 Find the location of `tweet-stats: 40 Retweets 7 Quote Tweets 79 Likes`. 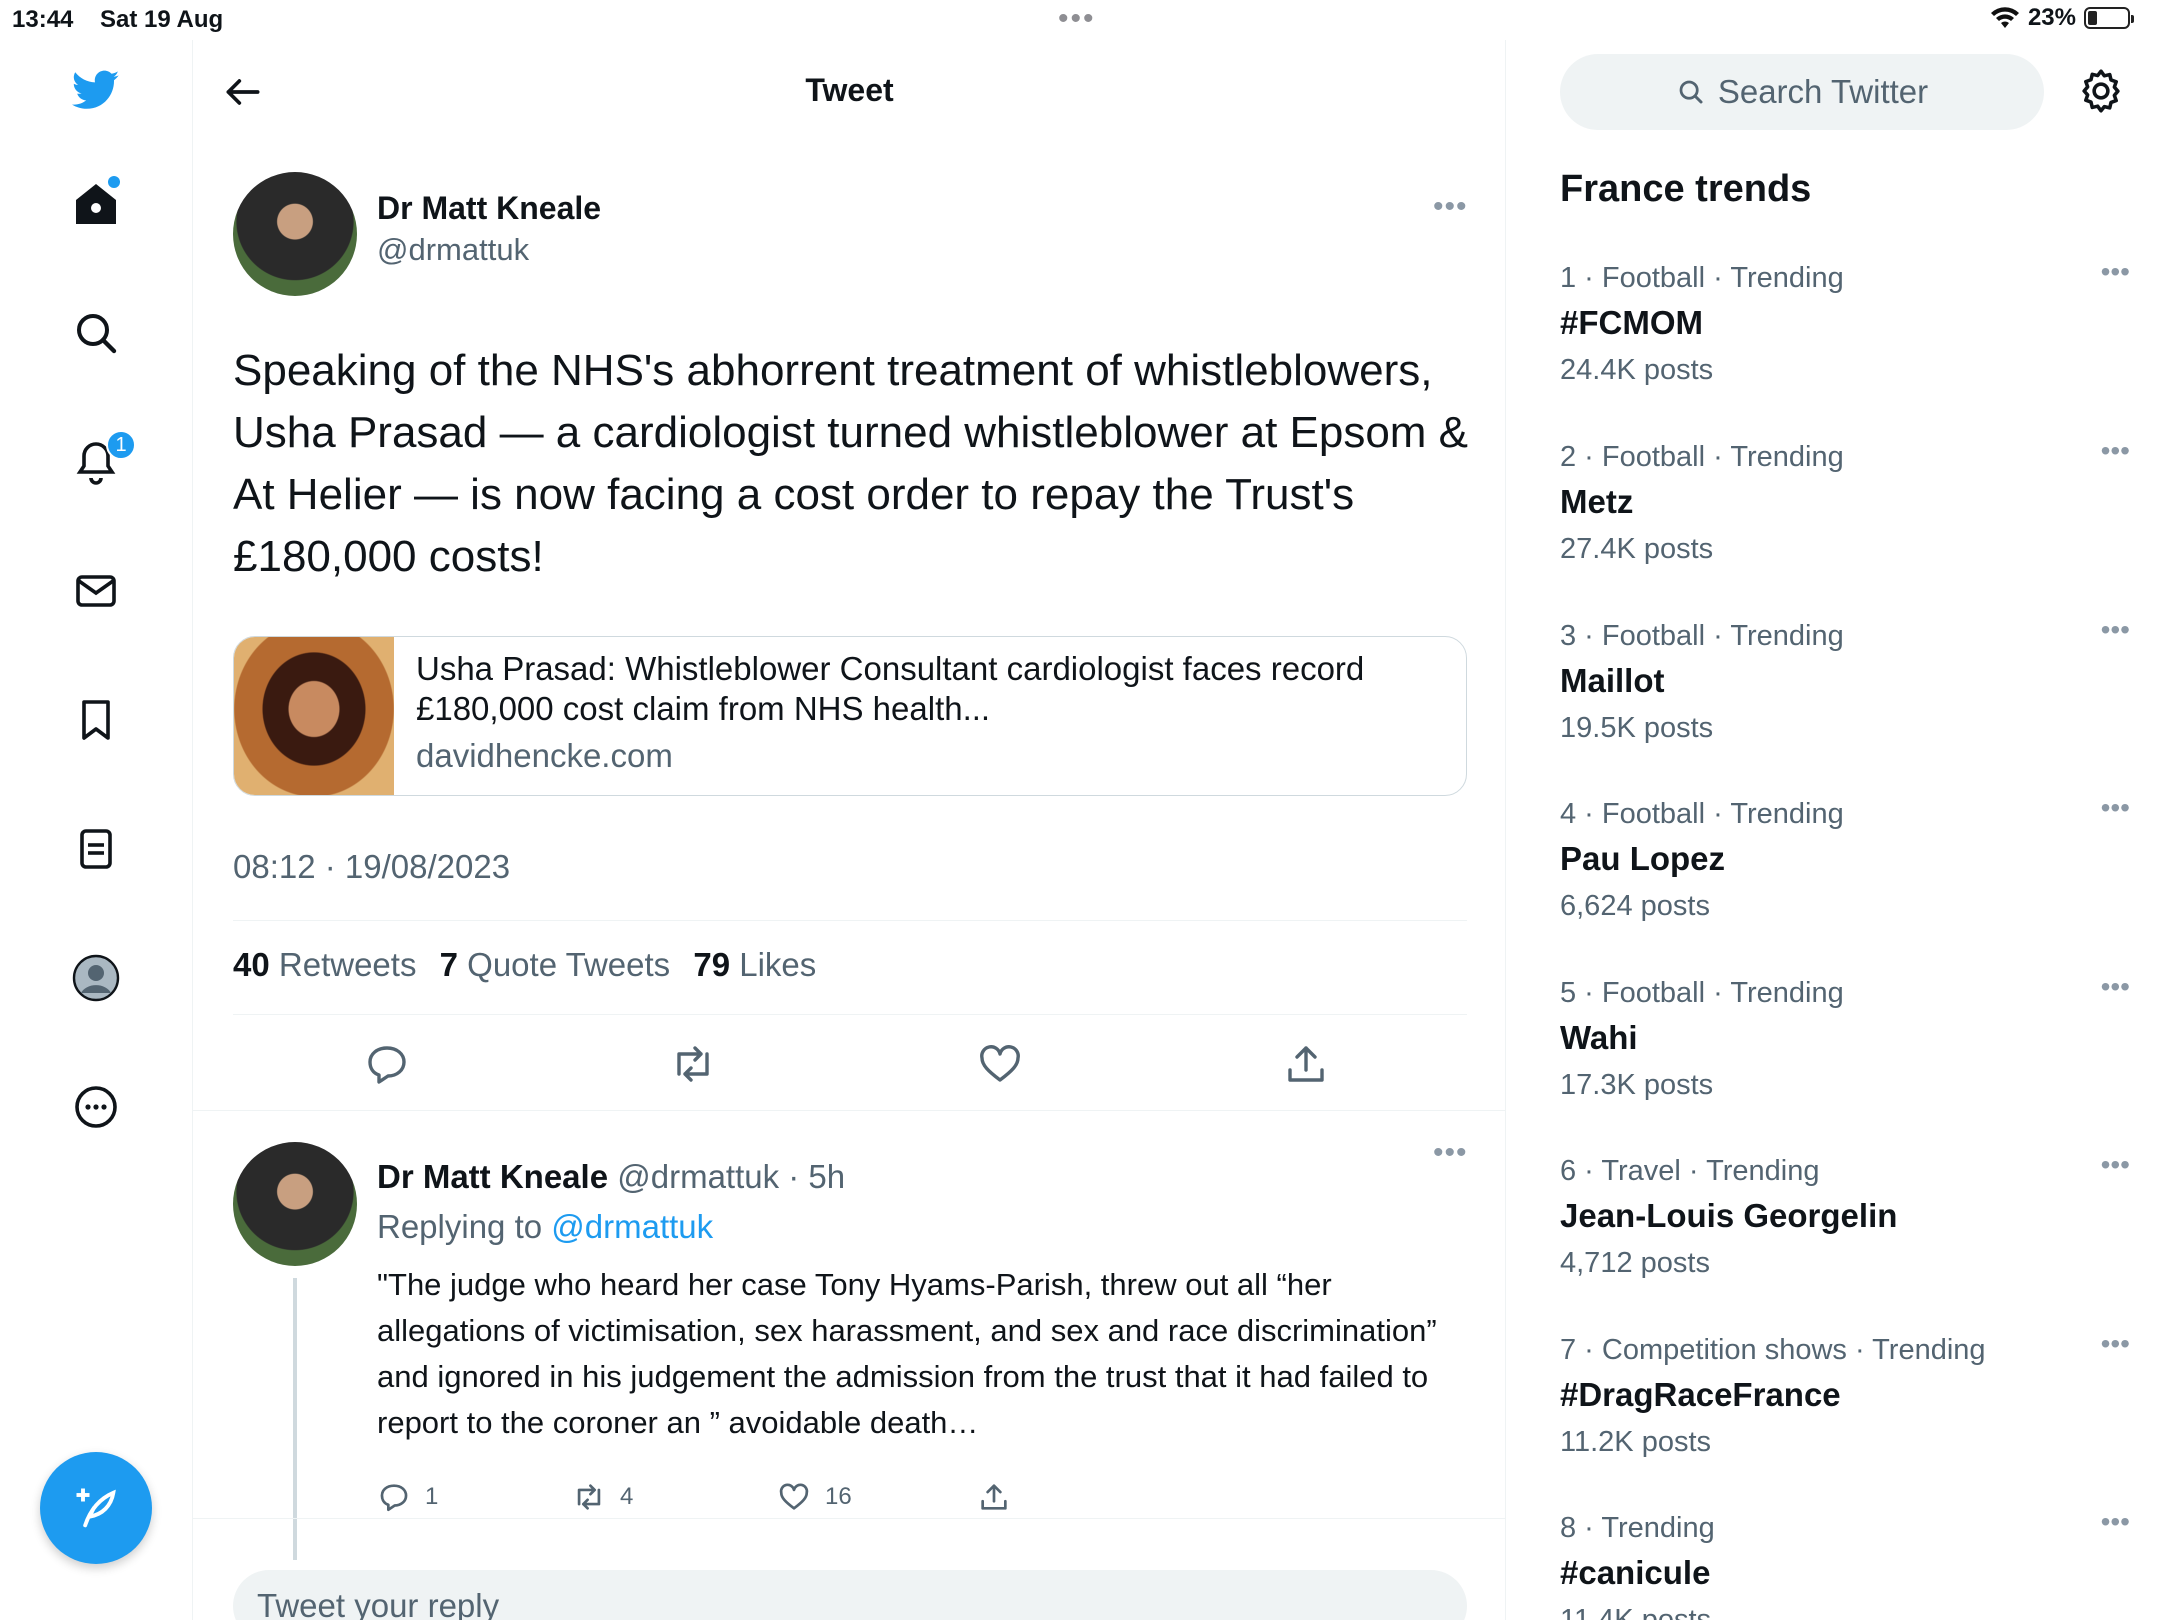

tweet-stats: 40 Retweets 7 Quote Tweets 79 Likes is located at coordinates (524, 965).